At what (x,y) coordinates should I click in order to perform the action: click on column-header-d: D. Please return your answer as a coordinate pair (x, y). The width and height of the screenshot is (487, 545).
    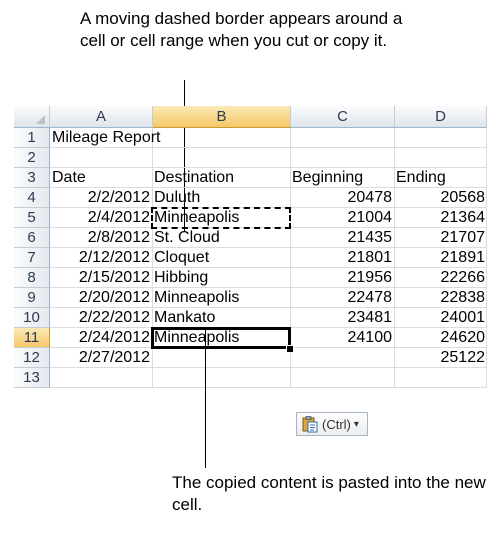
    Looking at the image, I should click on (441, 117).